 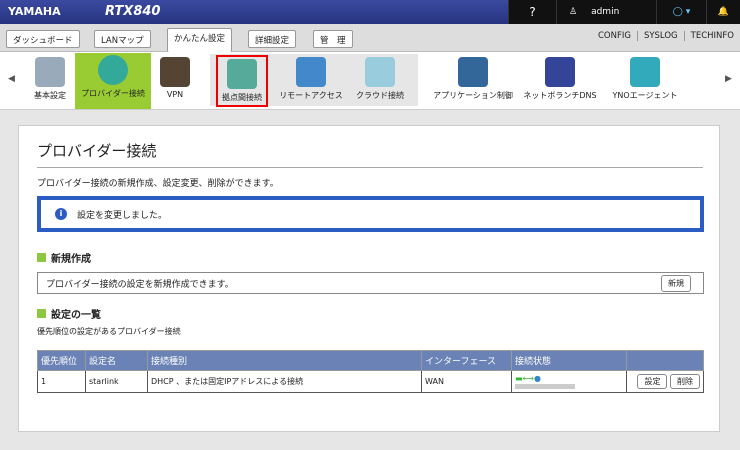 What do you see at coordinates (685, 381) in the screenshot?
I see `delete-button: 削除` at bounding box center [685, 381].